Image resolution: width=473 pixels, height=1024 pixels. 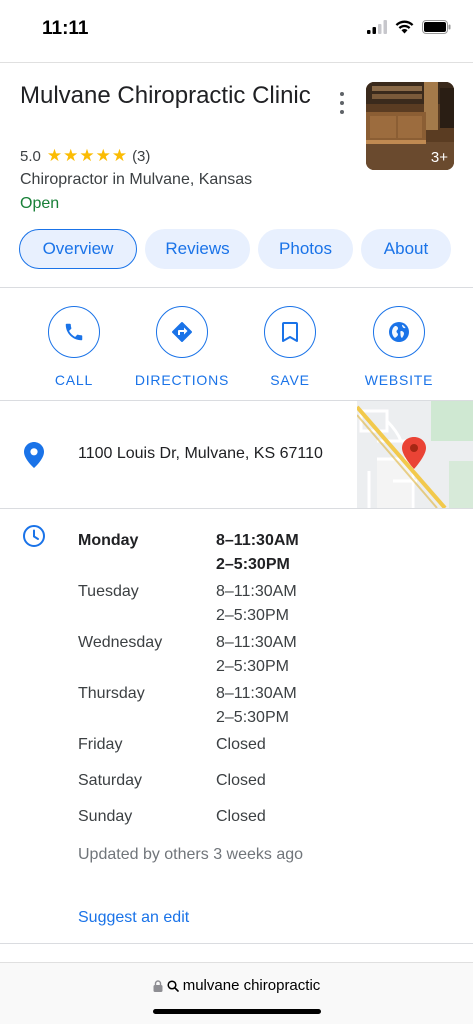 I want to click on browser-address-bar: mulvane chiropractic, so click(x=236, y=993).